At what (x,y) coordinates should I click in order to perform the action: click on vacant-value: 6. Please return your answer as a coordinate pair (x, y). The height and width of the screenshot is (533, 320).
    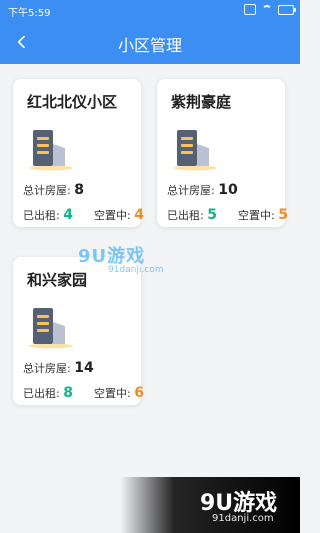
    Looking at the image, I should click on (139, 393).